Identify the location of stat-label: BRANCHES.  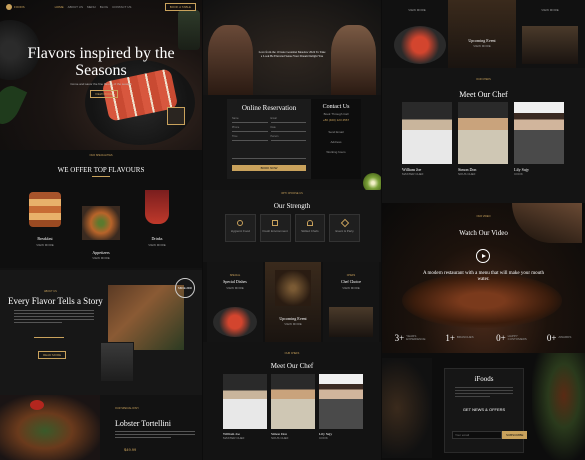
(465, 337).